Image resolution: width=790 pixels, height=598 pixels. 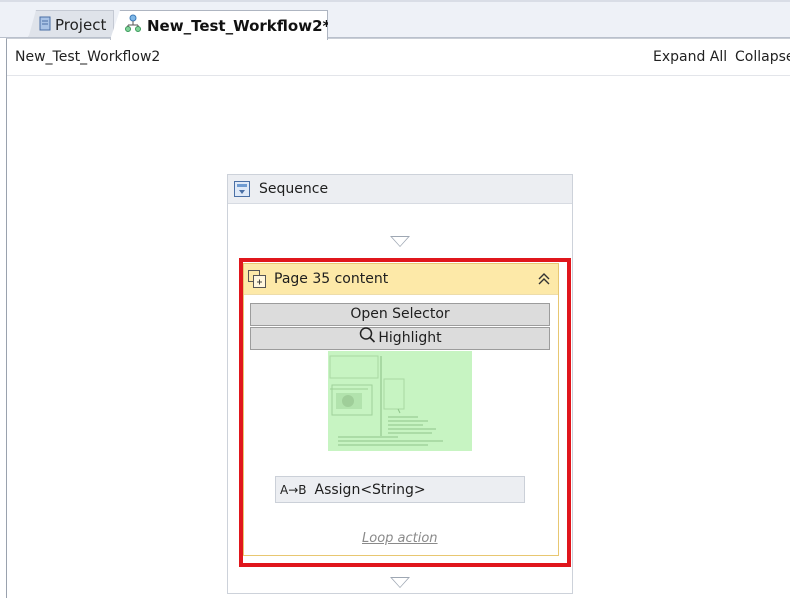 What do you see at coordinates (331, 279) in the screenshot?
I see `activity-title: Page 35 content` at bounding box center [331, 279].